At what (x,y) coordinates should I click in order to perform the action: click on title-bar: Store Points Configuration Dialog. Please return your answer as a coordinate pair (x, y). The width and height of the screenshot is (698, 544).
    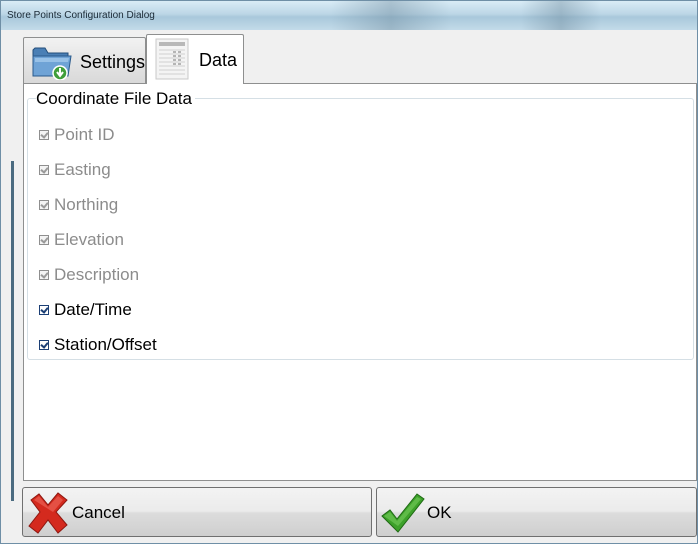
    Looking at the image, I should click on (349, 15).